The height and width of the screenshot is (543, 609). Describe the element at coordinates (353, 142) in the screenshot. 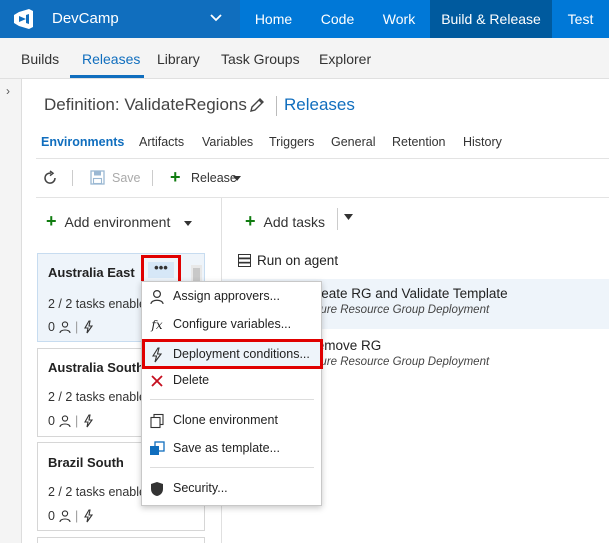

I see `tab-general: General` at that location.